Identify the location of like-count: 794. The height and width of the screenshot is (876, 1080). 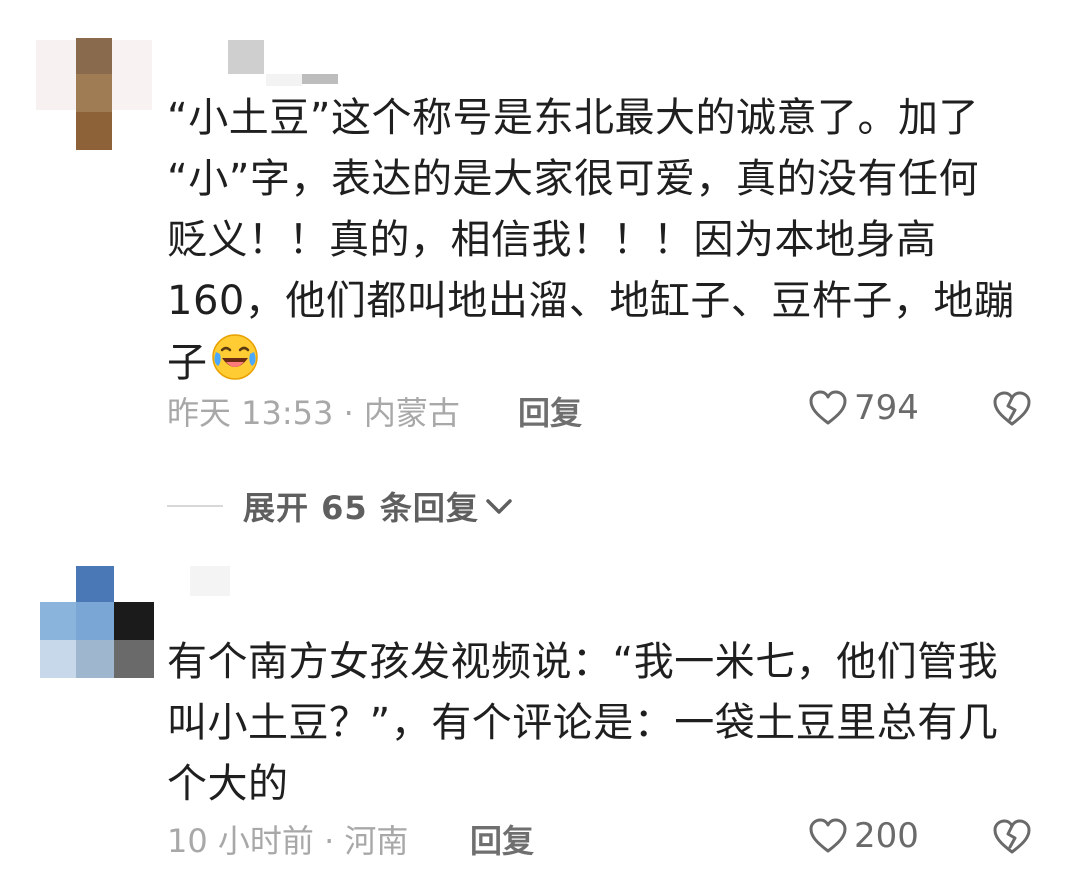
(886, 408).